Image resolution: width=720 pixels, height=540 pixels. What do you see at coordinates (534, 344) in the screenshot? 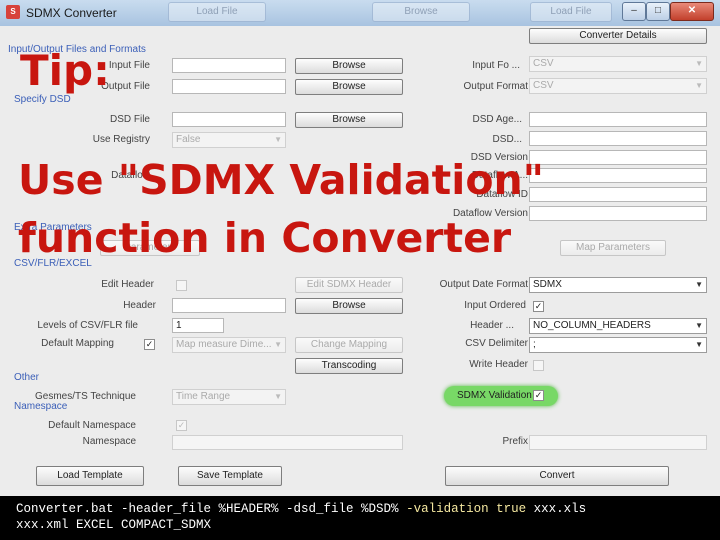
I see `csv-delimiter-value: ;` at bounding box center [534, 344].